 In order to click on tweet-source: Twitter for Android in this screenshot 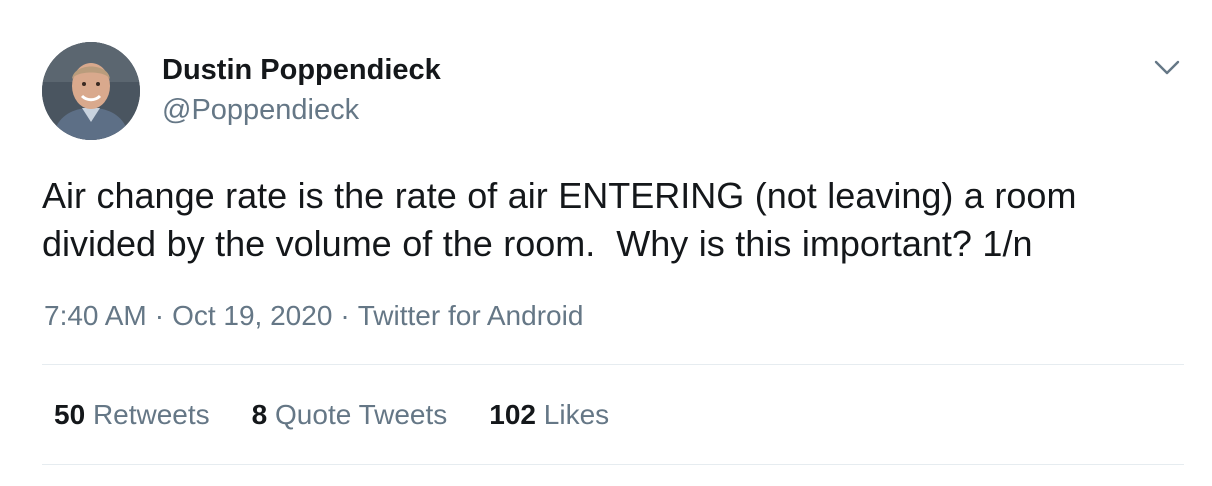, I will do `click(471, 315)`.